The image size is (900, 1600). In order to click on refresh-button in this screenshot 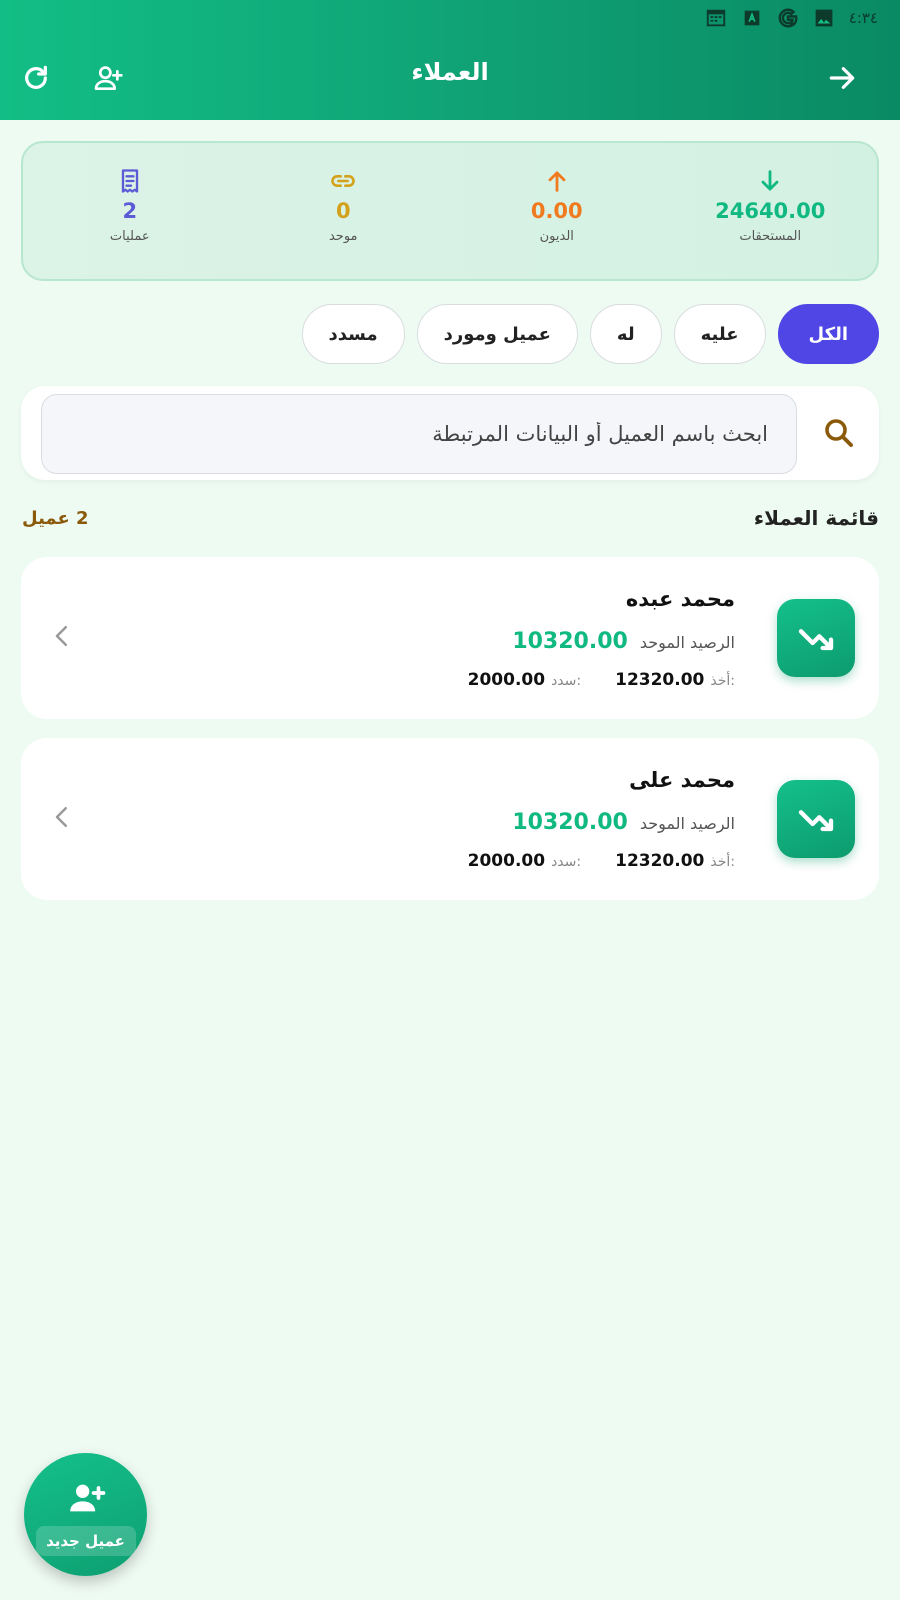, I will do `click(36, 78)`.